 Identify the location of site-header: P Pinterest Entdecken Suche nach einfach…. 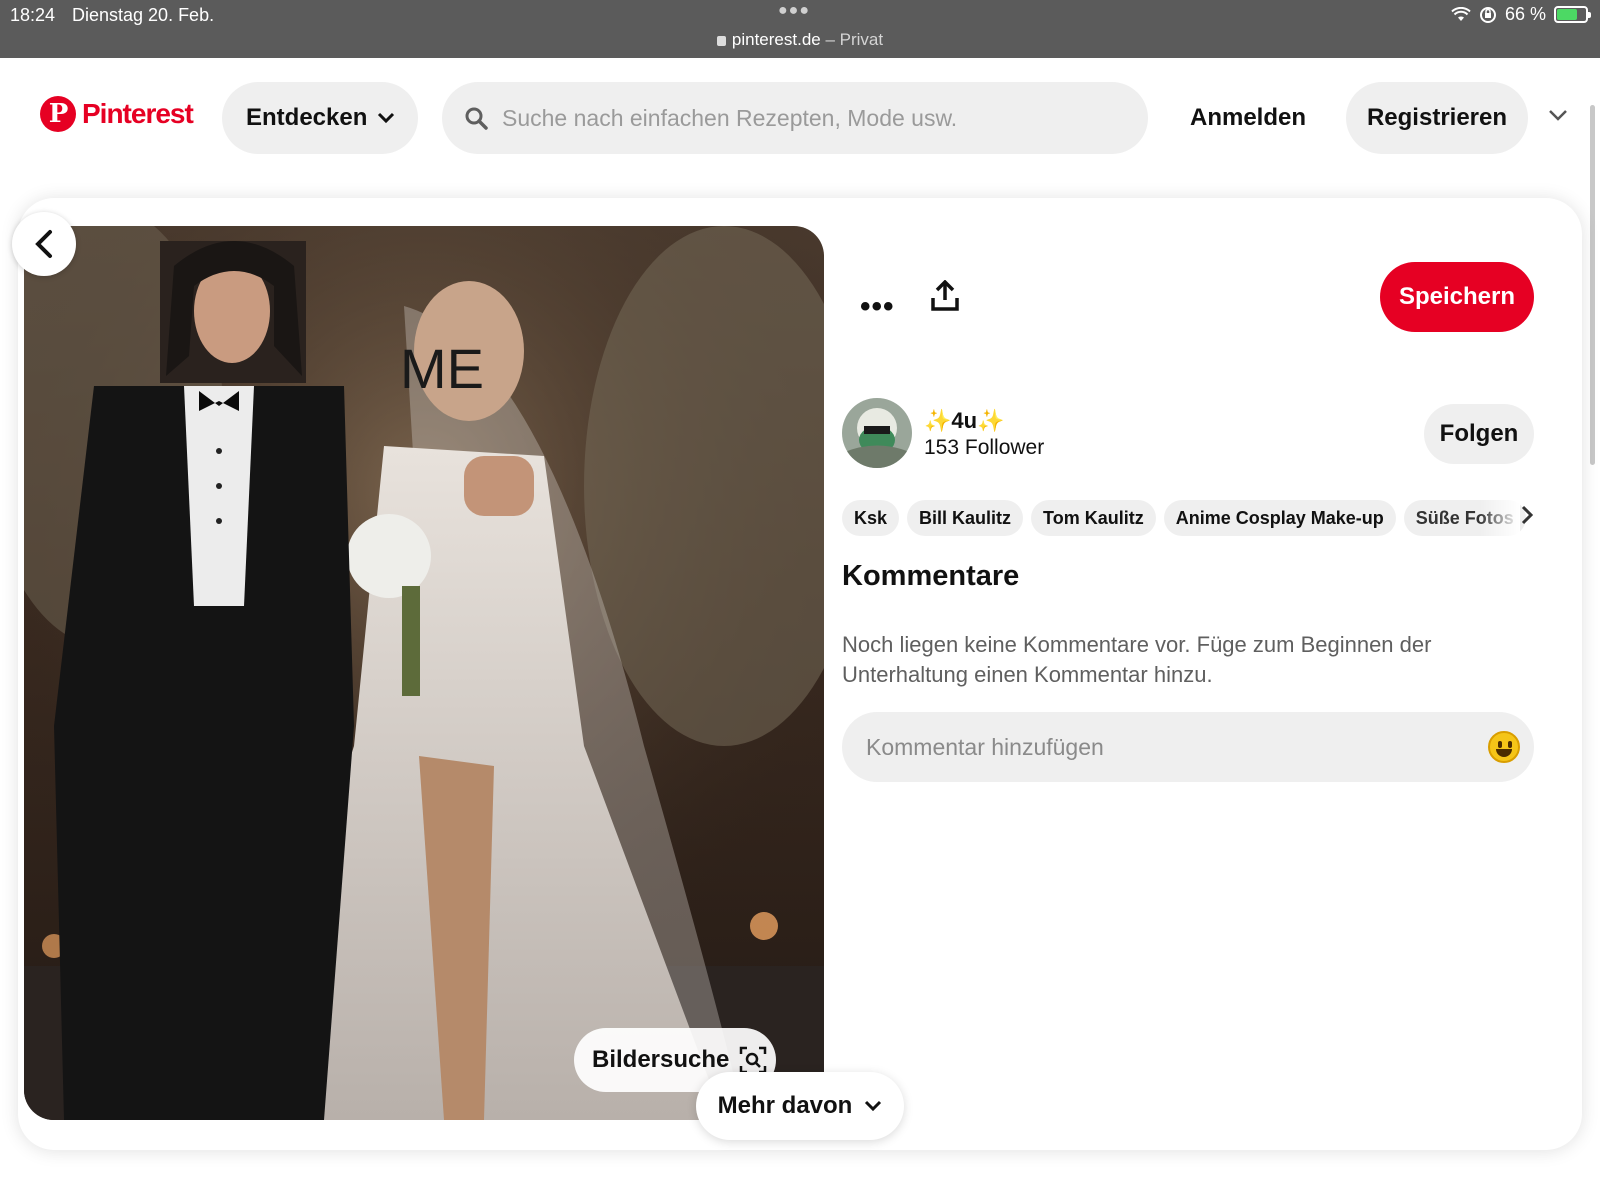
(800, 118).